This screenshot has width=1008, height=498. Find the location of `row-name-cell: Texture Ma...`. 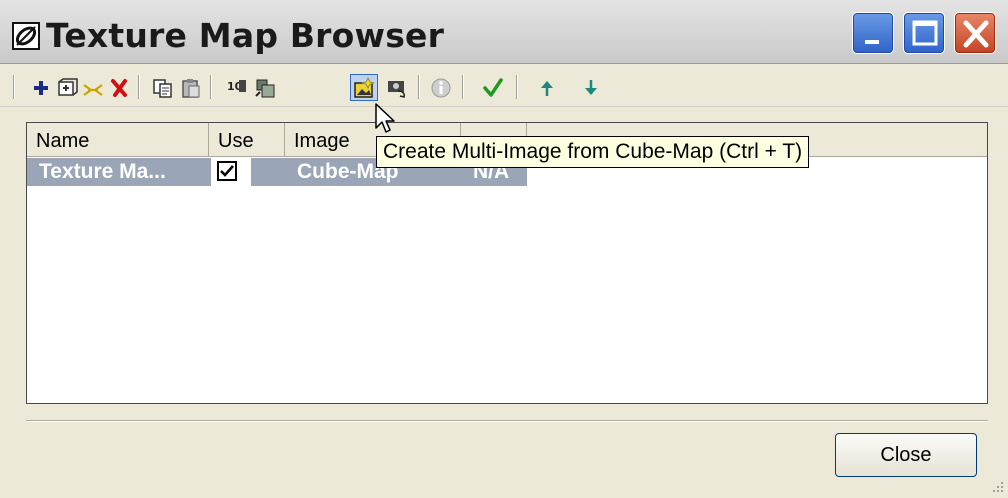

row-name-cell: Texture Ma... is located at coordinates (119, 172).